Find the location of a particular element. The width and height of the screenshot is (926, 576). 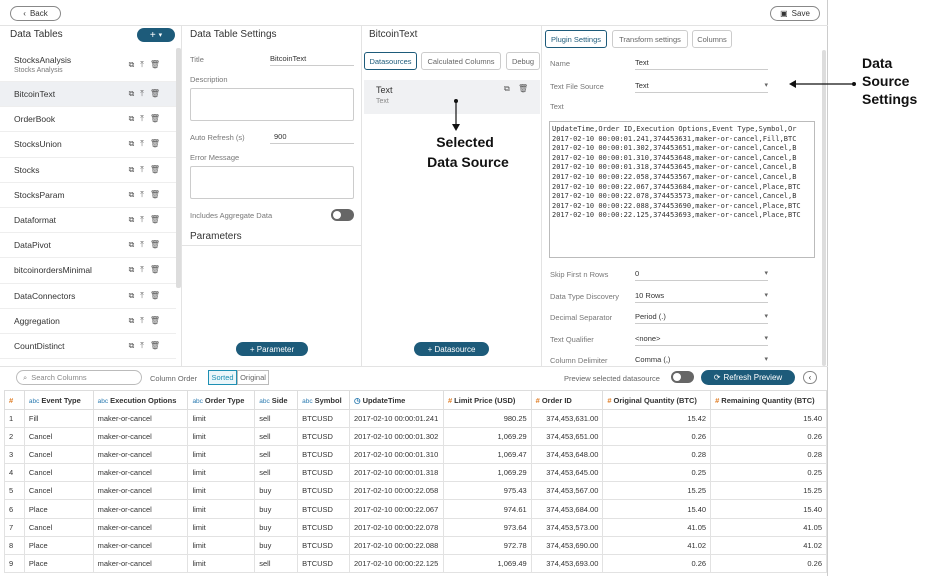

title-input: BitcoinText is located at coordinates (312, 60).